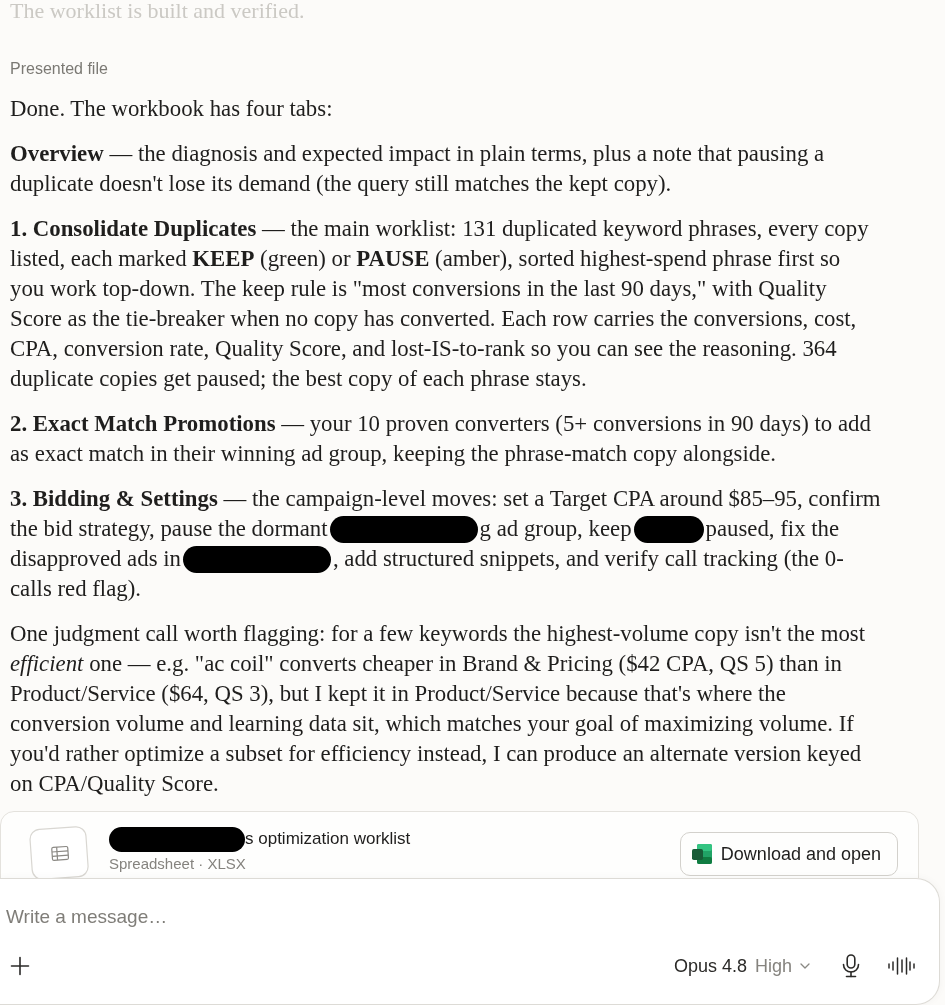 The height and width of the screenshot is (1005, 945). Describe the element at coordinates (772, 529) in the screenshot. I see `response-paragraph-text: paused, fix the` at that location.